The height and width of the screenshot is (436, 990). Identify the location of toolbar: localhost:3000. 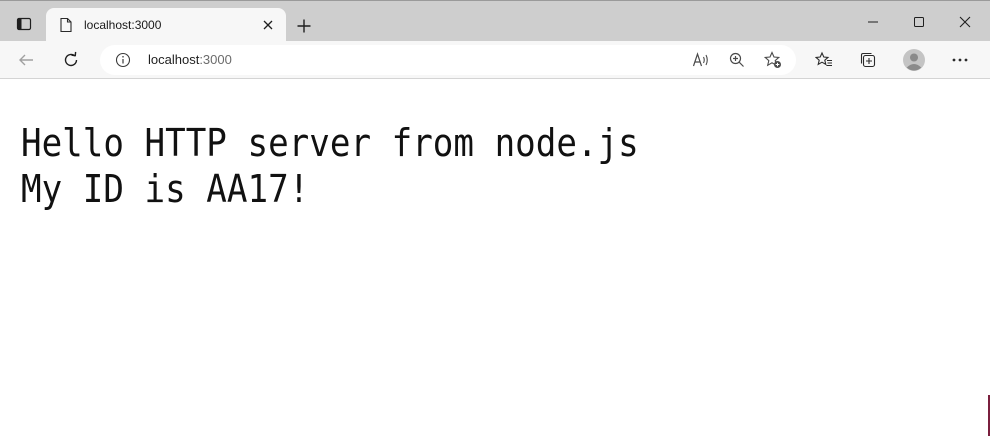
(495, 60).